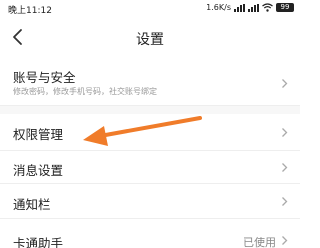 This screenshot has width=320, height=248. Describe the element at coordinates (38, 242) in the screenshot. I see `settings-item-label: 卡通助手` at that location.